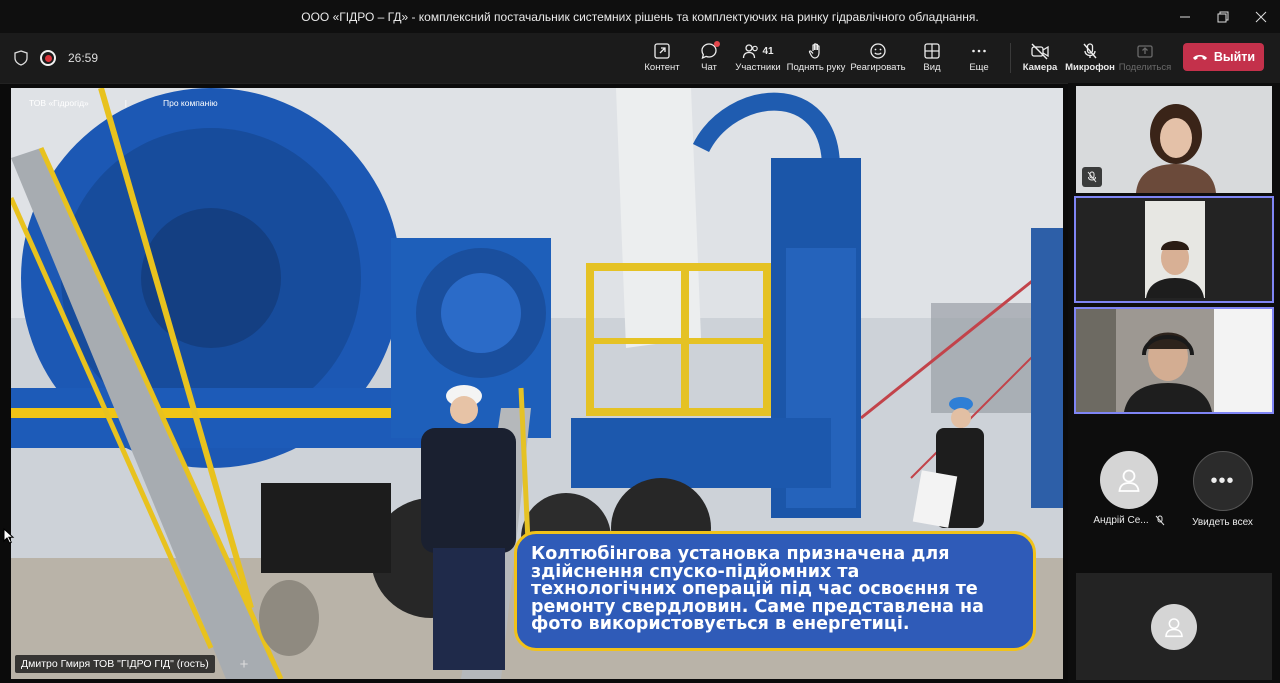 The width and height of the screenshot is (1280, 683). Describe the element at coordinates (751, 51) in the screenshot. I see `people-icon` at that location.